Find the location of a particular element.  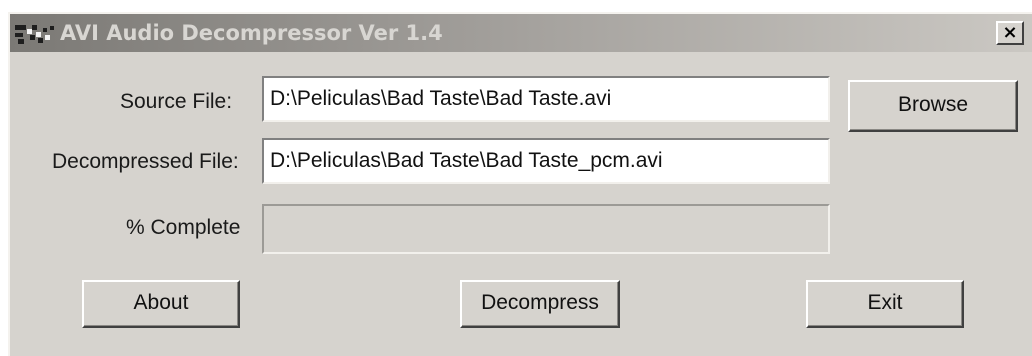

close-button: × is located at coordinates (1010, 33).